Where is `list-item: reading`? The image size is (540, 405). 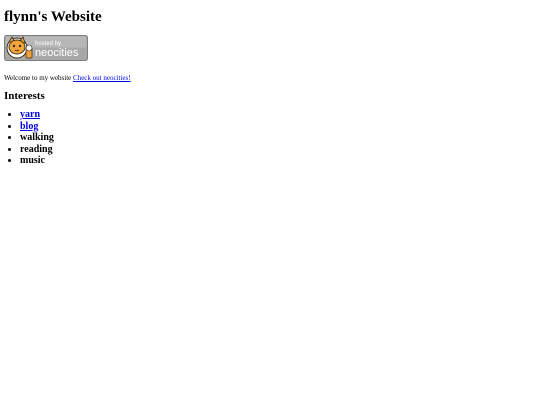 list-item: reading is located at coordinates (280, 150).